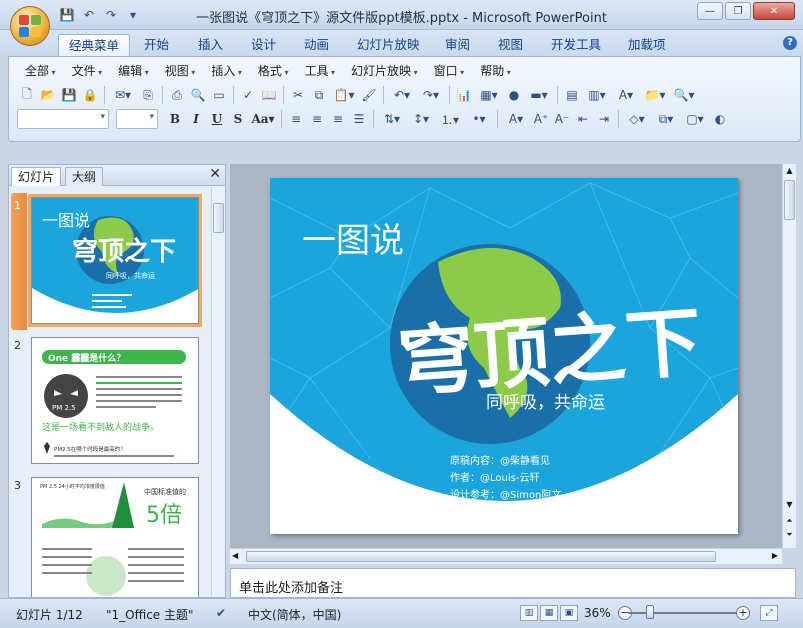 The height and width of the screenshot is (628, 803). What do you see at coordinates (769, 613) in the screenshot?
I see `fit-to-window-icon: ⤢` at bounding box center [769, 613].